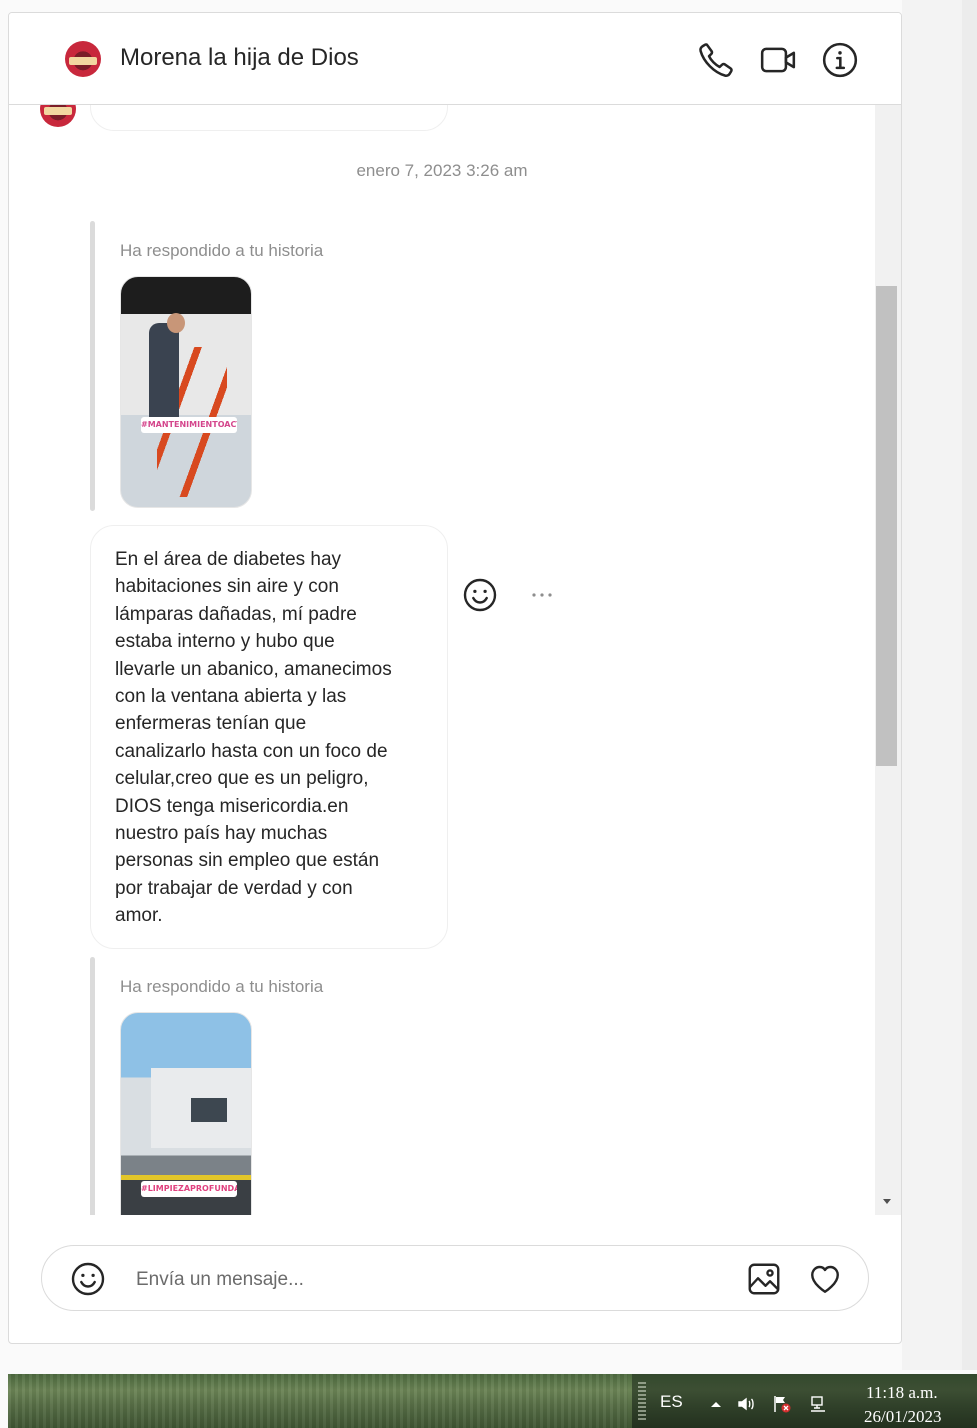  Describe the element at coordinates (269, 118) in the screenshot. I see `previous-message-bubble` at that location.